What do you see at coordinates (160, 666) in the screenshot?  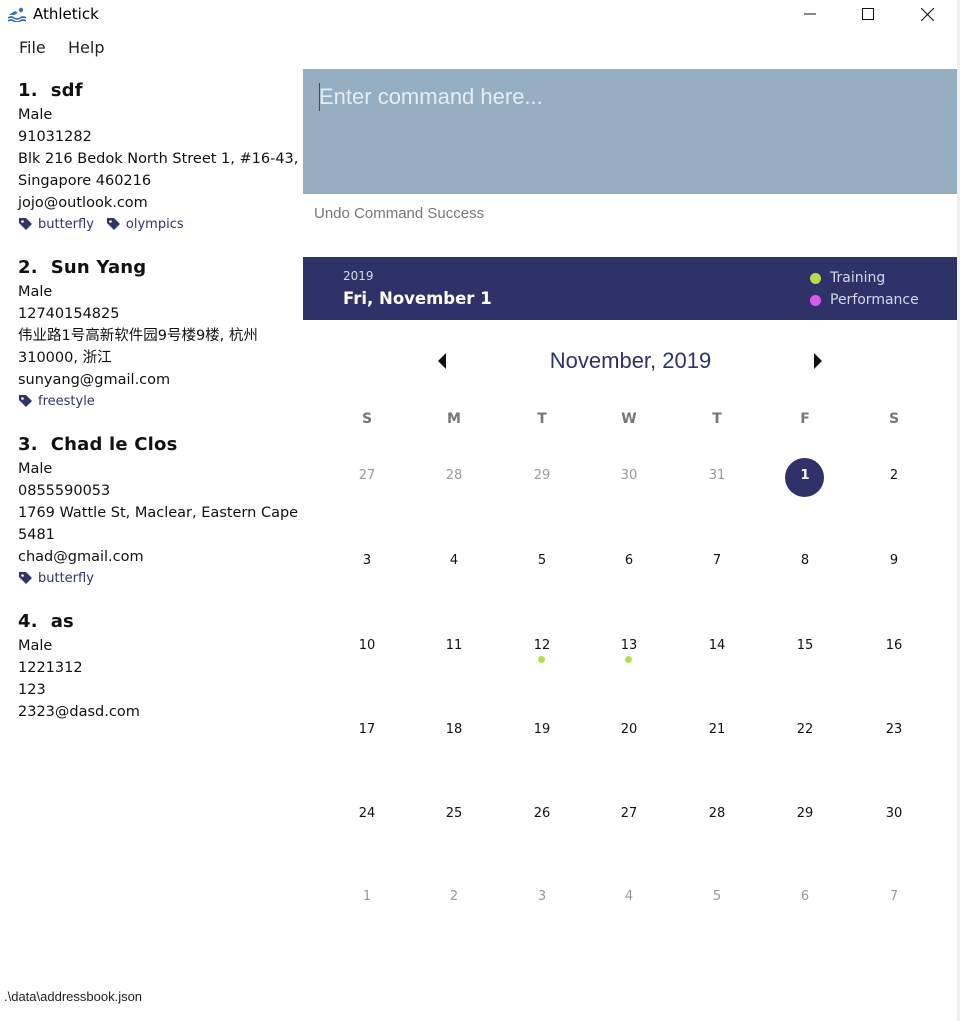 I see `person-card: 4. as Male 1221312 123 2323@dasd.com` at bounding box center [160, 666].